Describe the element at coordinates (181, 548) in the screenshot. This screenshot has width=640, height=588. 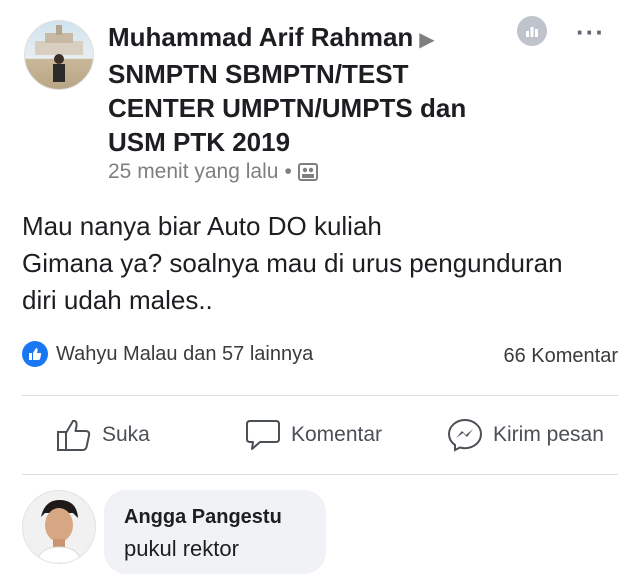
I see `comment-text: pukul rektor` at that location.